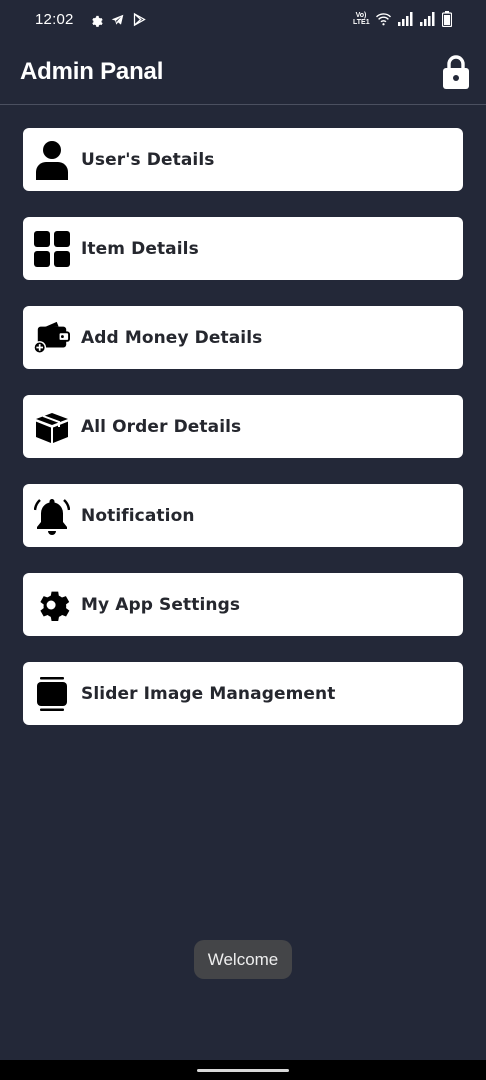 Image resolution: width=486 pixels, height=1080 pixels. I want to click on menu-item-label: User's Details, so click(148, 159).